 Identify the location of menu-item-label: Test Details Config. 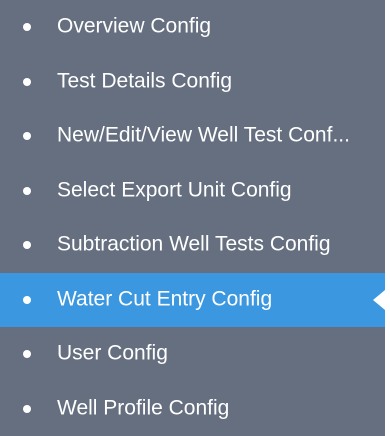
(145, 81).